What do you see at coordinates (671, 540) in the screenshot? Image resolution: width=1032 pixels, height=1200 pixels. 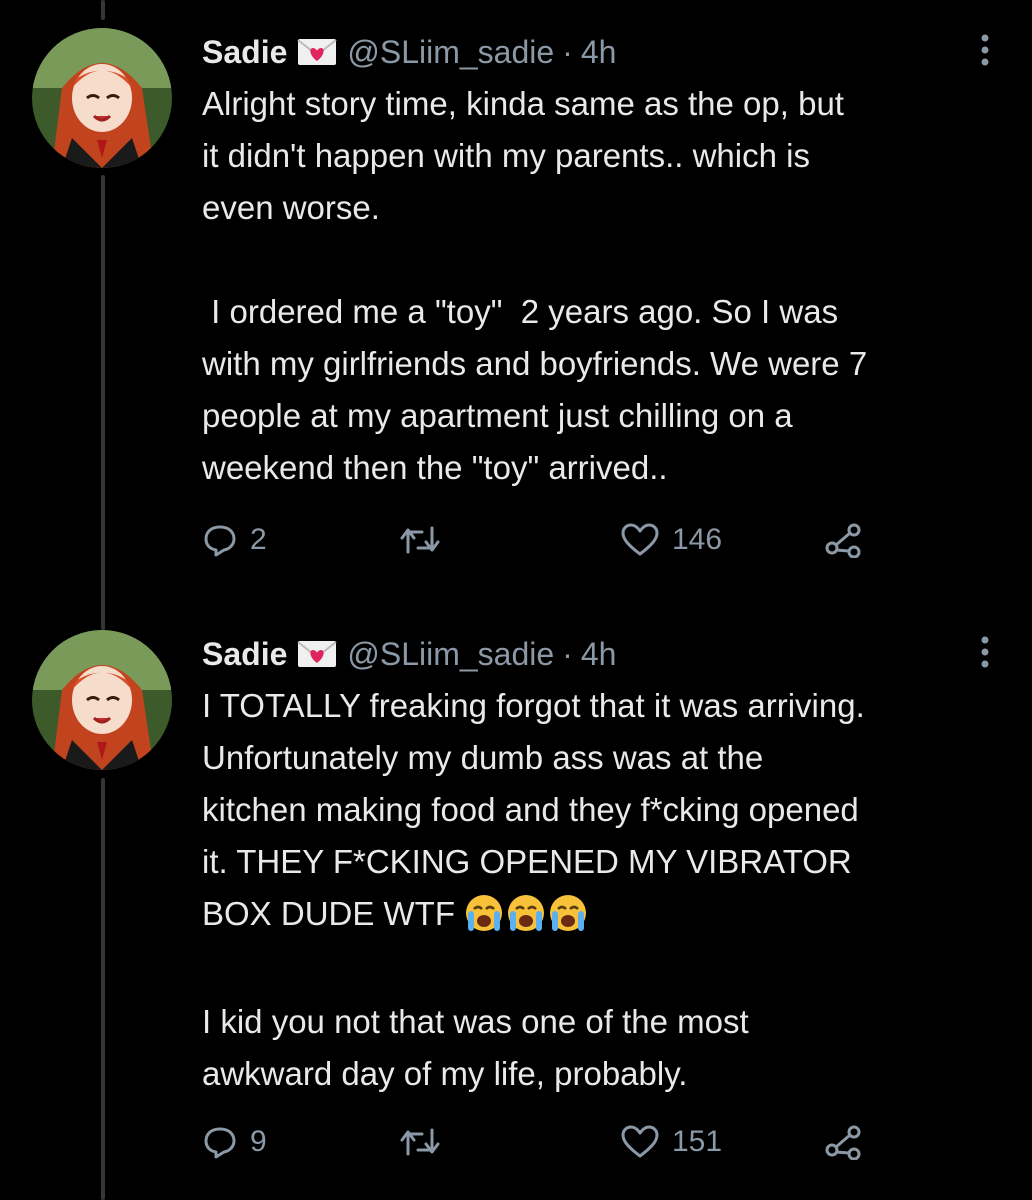 I see `like-button: 146` at bounding box center [671, 540].